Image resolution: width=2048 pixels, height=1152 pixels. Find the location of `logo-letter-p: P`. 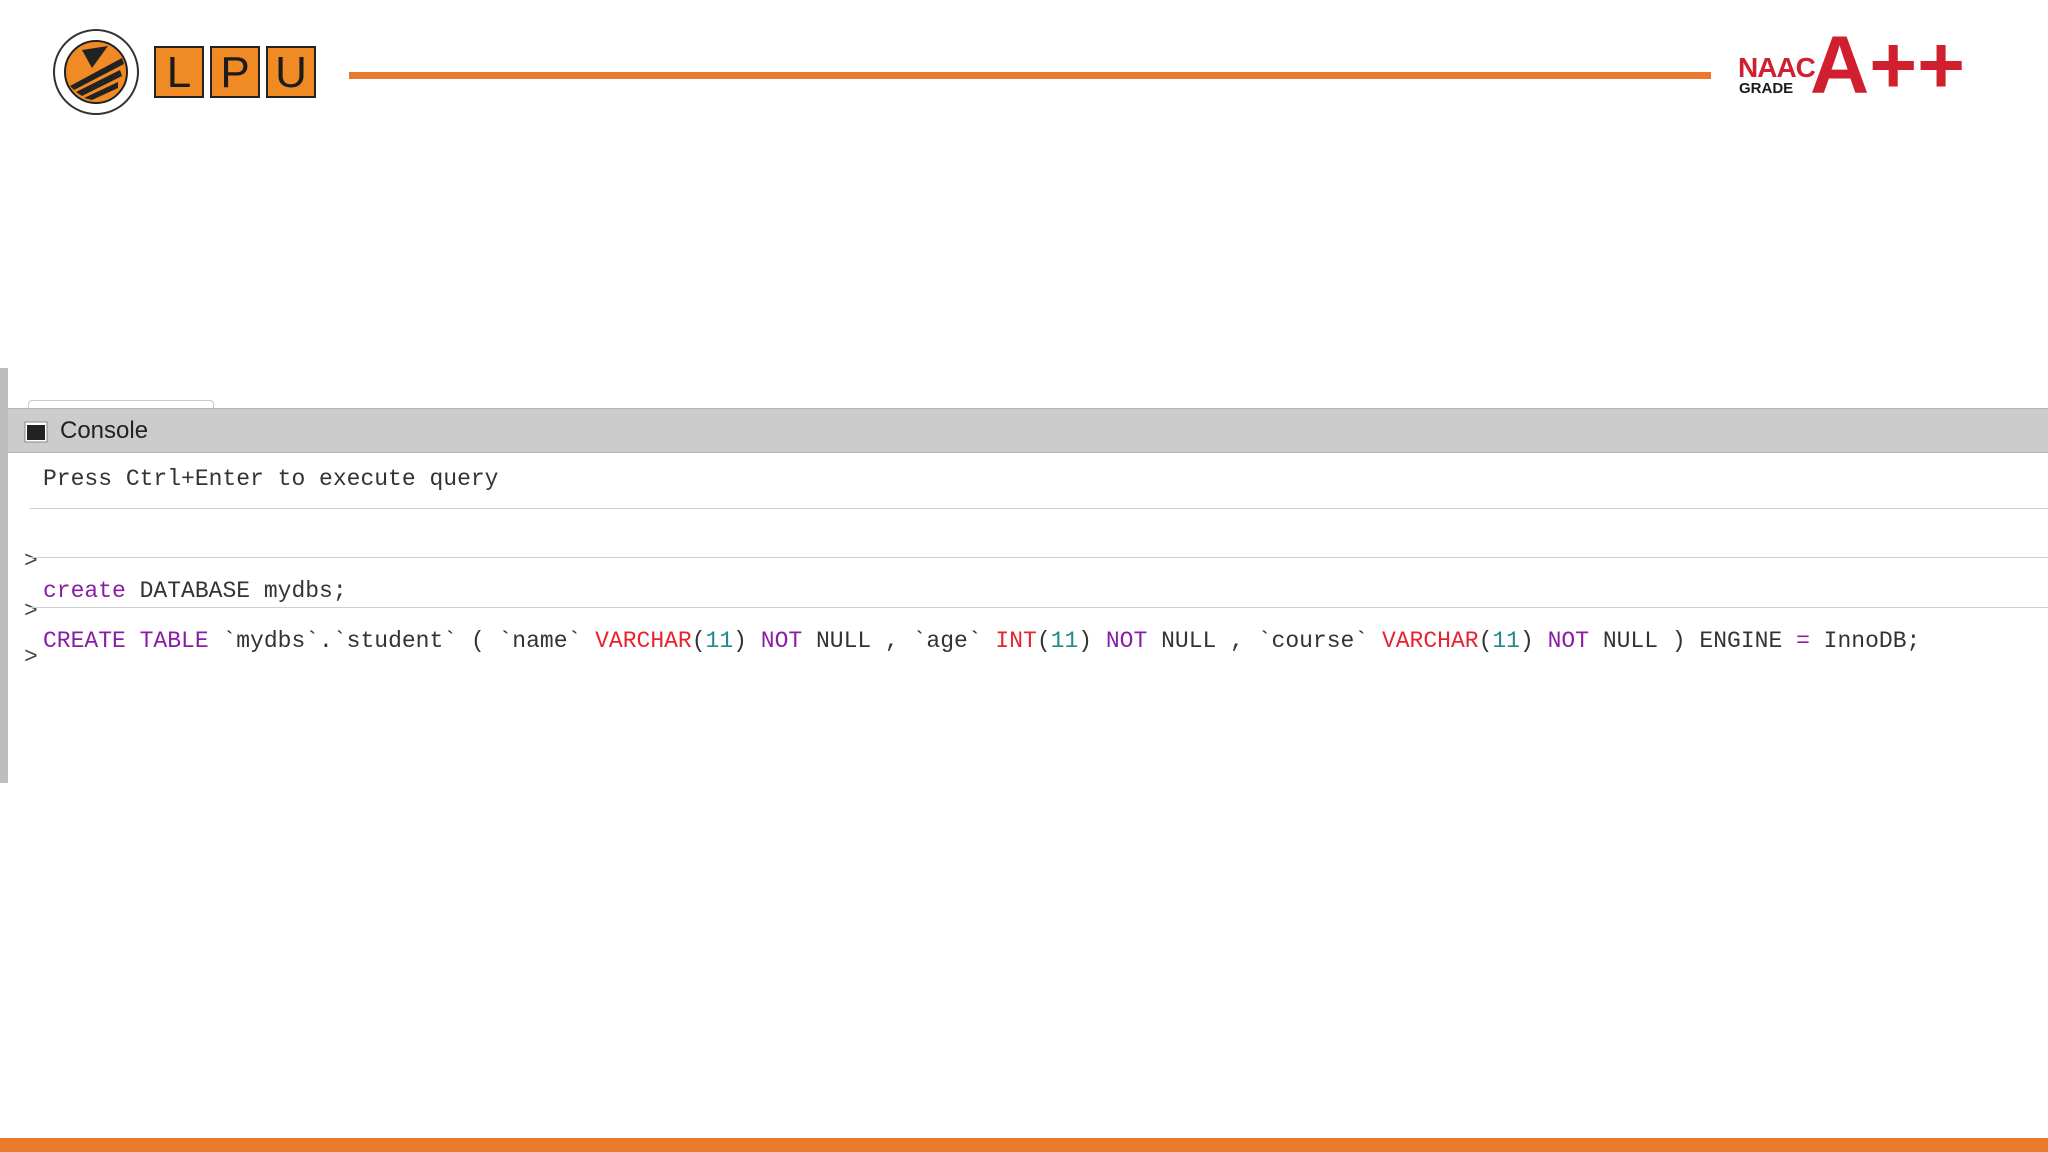

logo-letter-p: P is located at coordinates (235, 72).